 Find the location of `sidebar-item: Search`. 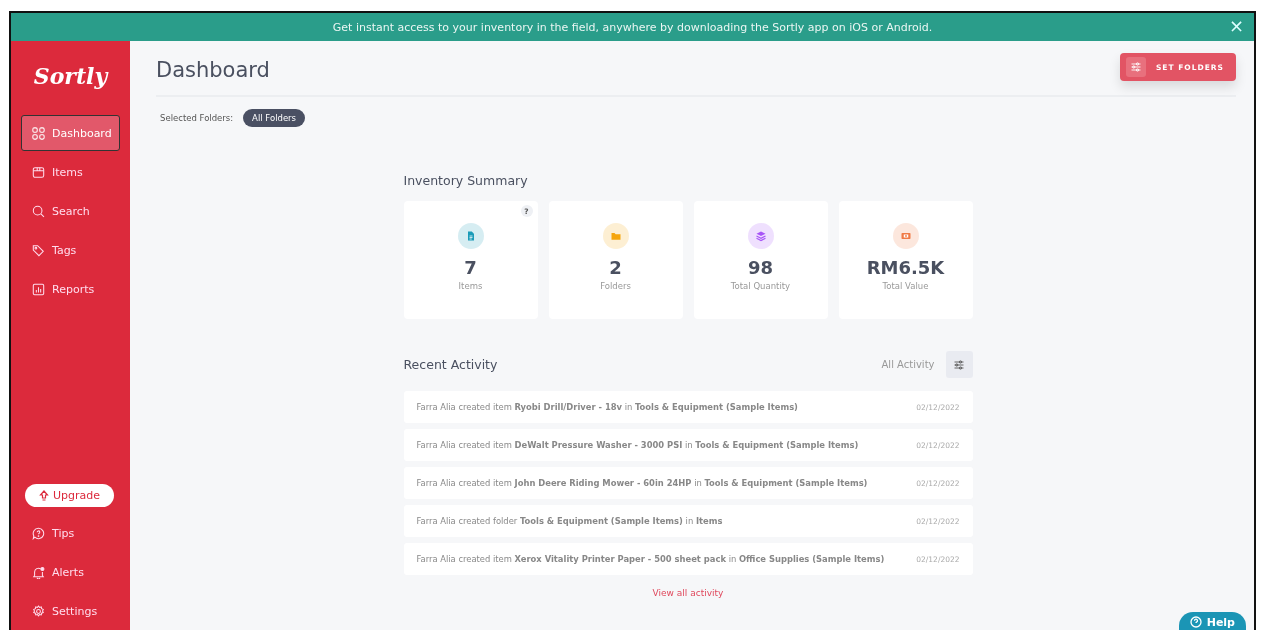

sidebar-item: Search is located at coordinates (70, 211).